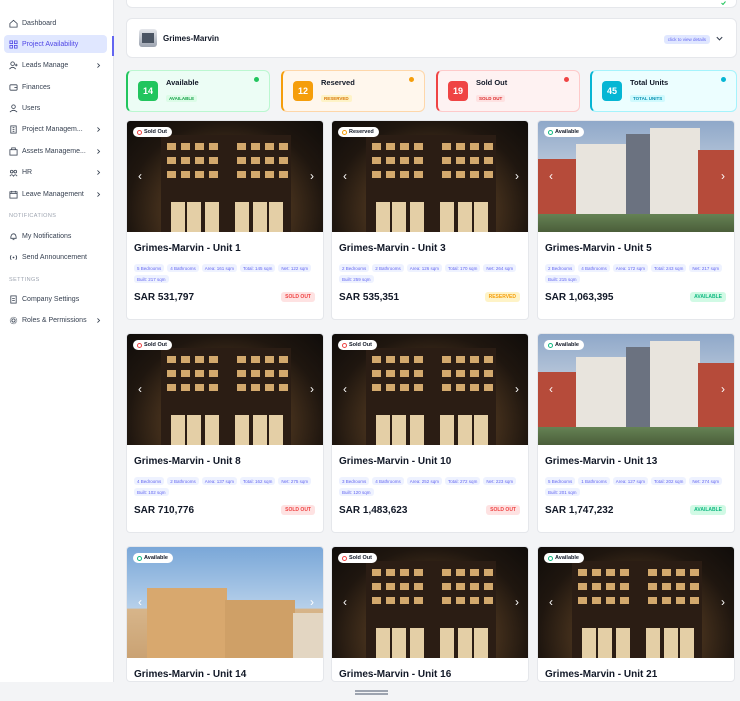  Describe the element at coordinates (430, 176) in the screenshot. I see `unit-image: Reserved ‹ ›` at that location.